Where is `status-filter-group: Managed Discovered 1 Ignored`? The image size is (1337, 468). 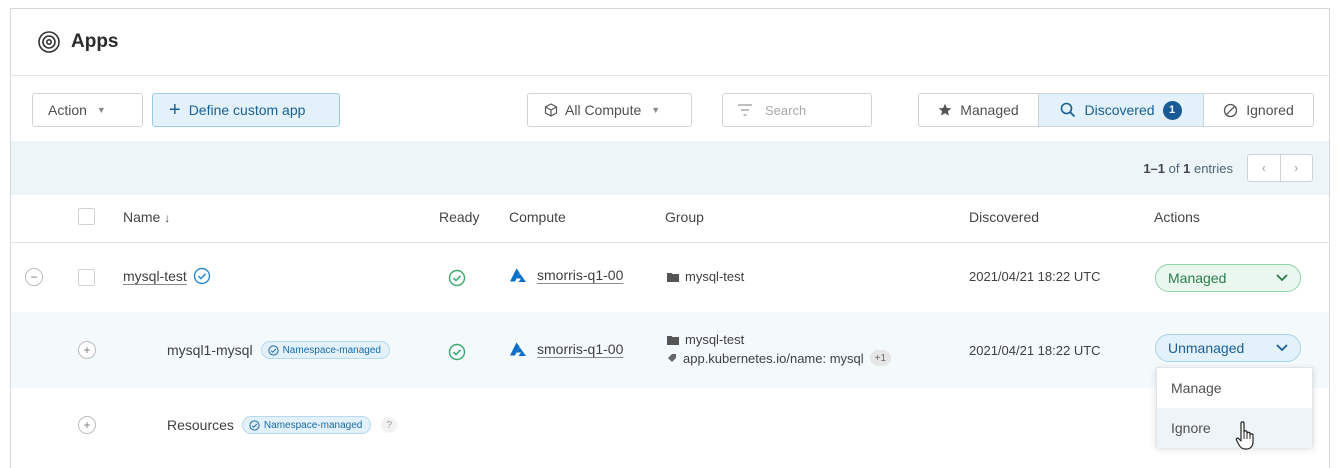 status-filter-group: Managed Discovered 1 Ignored is located at coordinates (1116, 110).